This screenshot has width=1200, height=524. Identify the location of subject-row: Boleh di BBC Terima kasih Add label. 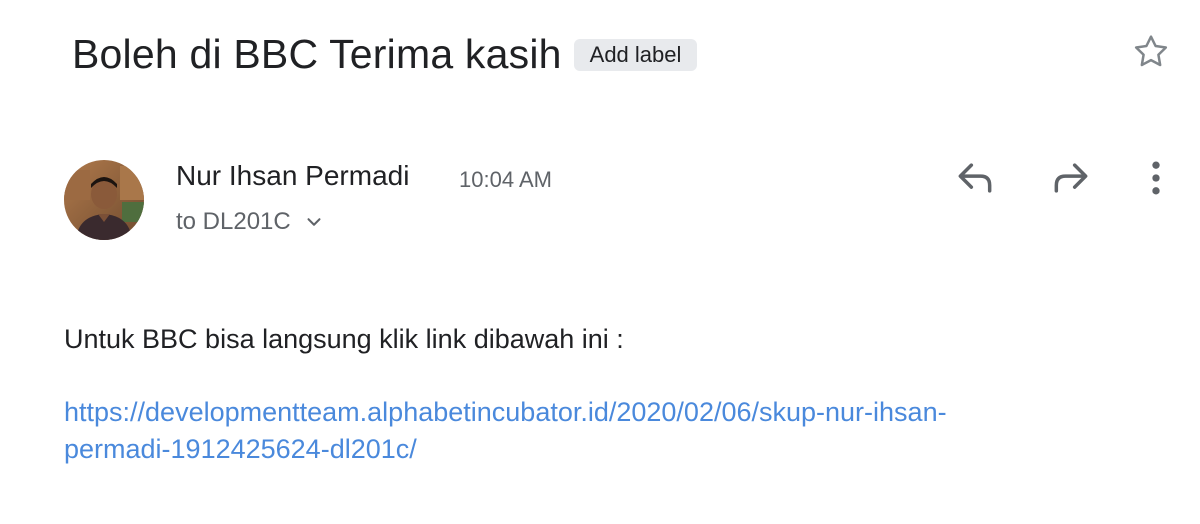
(385, 54).